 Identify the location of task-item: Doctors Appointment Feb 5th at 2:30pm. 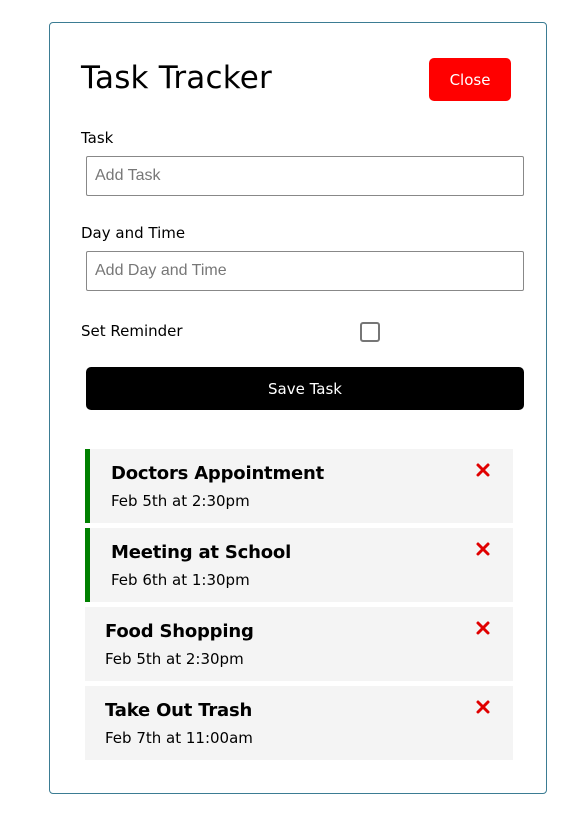
(299, 486).